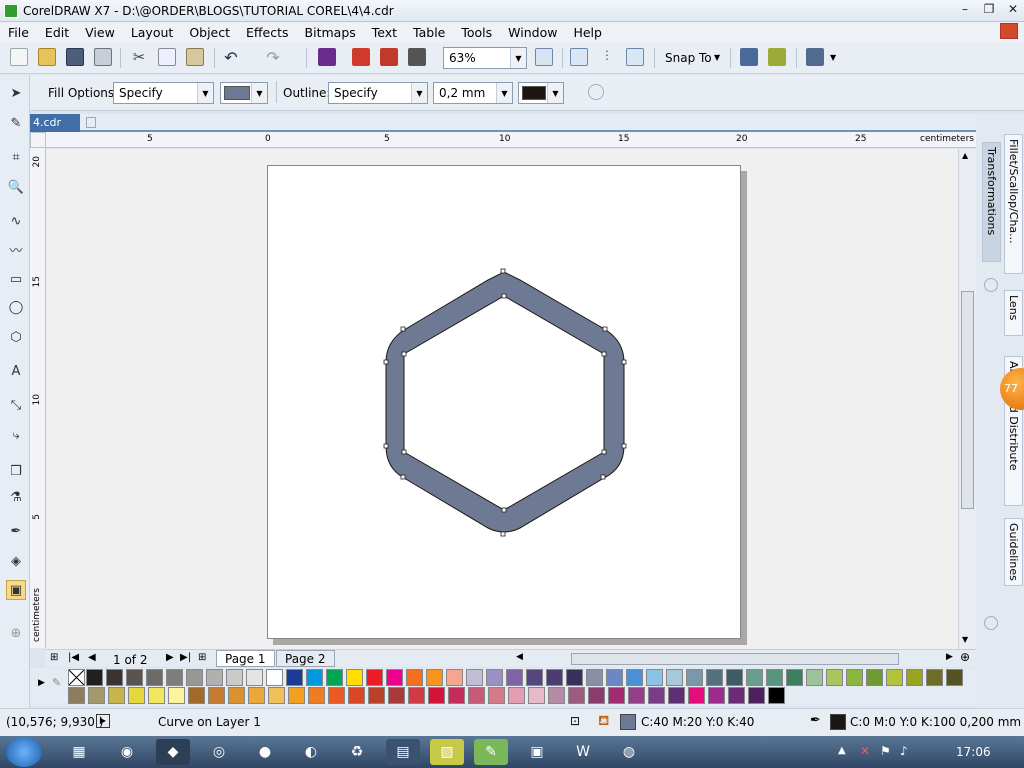  I want to click on parallel-dimension-tool-icon: ⤡, so click(16, 405).